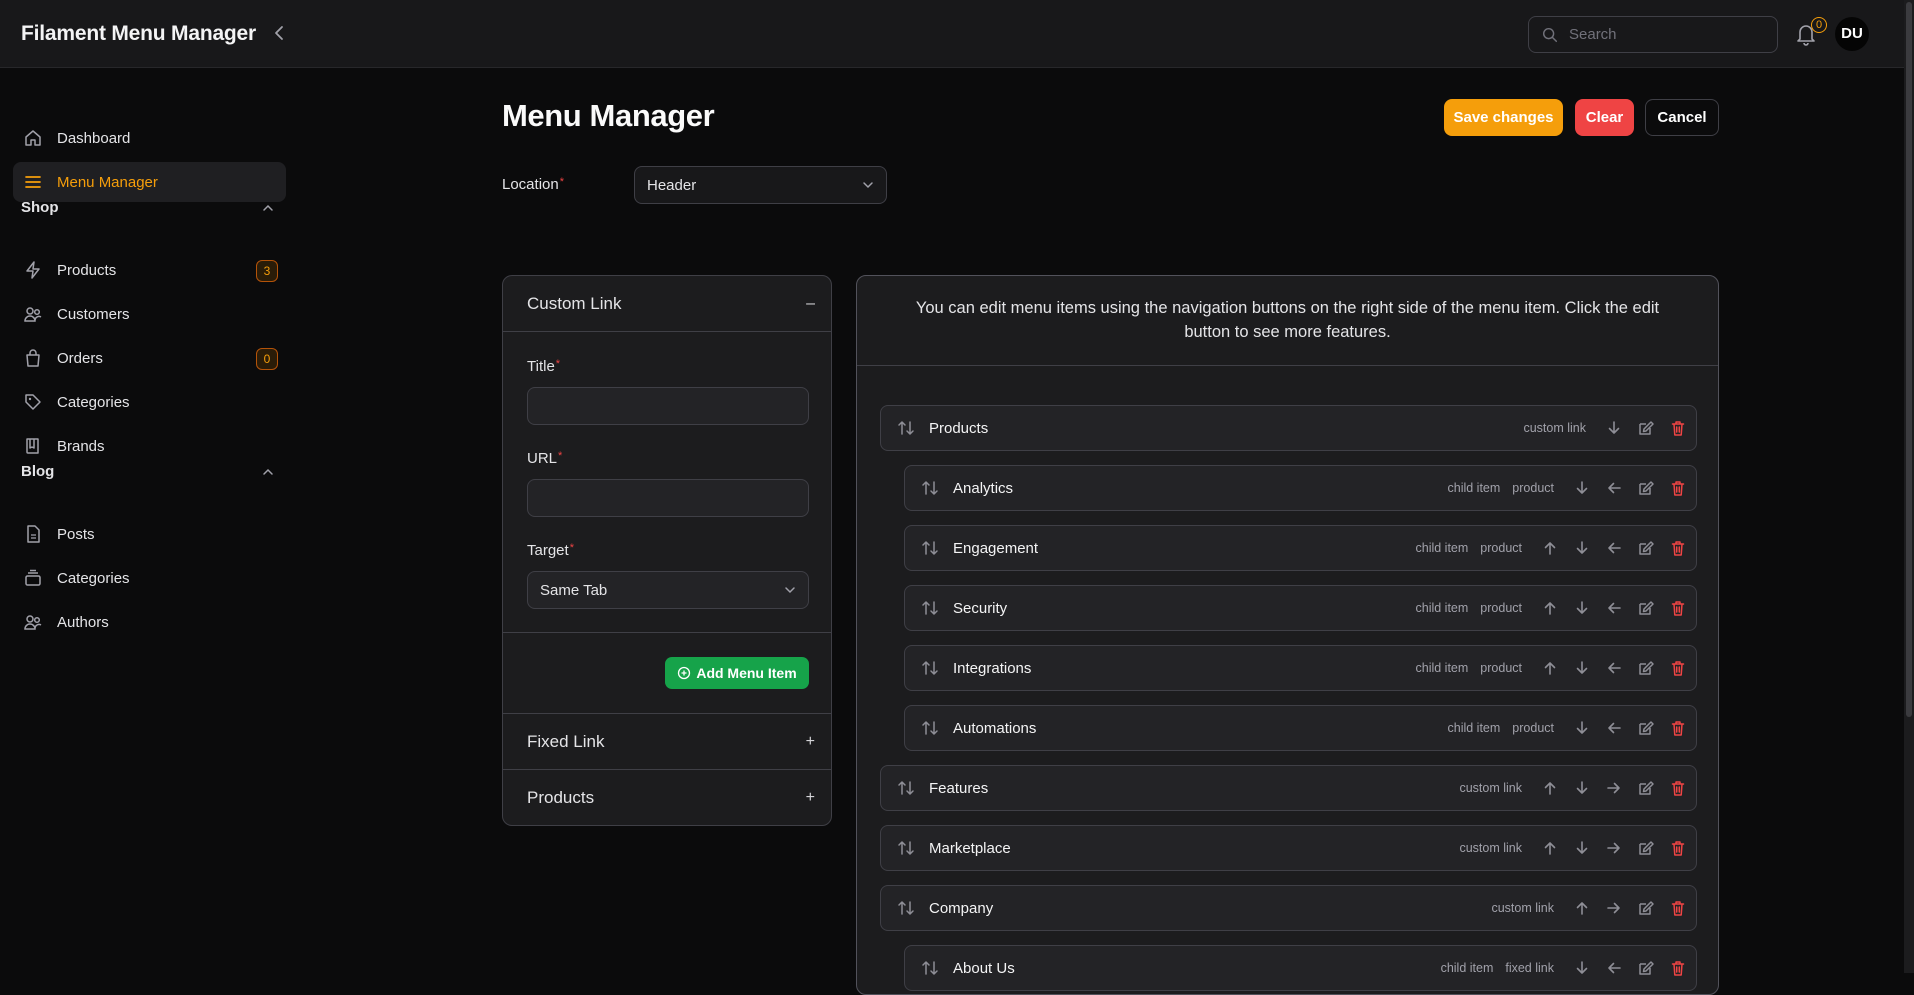 This screenshot has height=995, width=1914. I want to click on products-count-badge: 3, so click(267, 271).